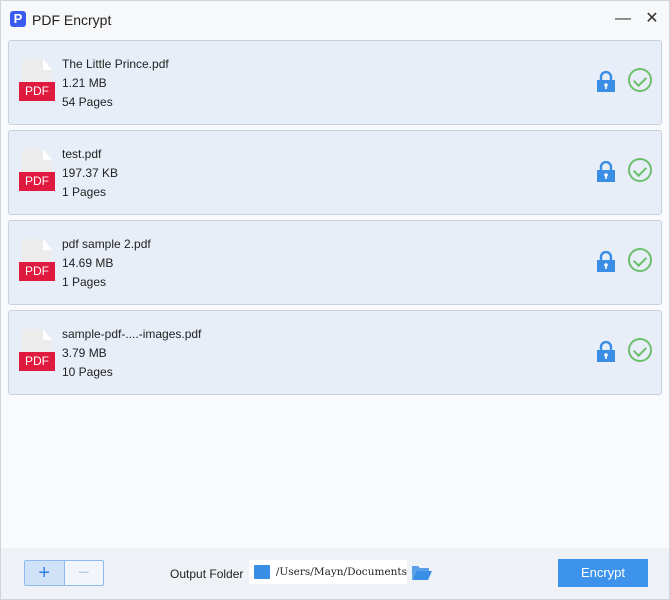 This screenshot has width=670, height=600. I want to click on add-remove-group: + −, so click(64, 573).